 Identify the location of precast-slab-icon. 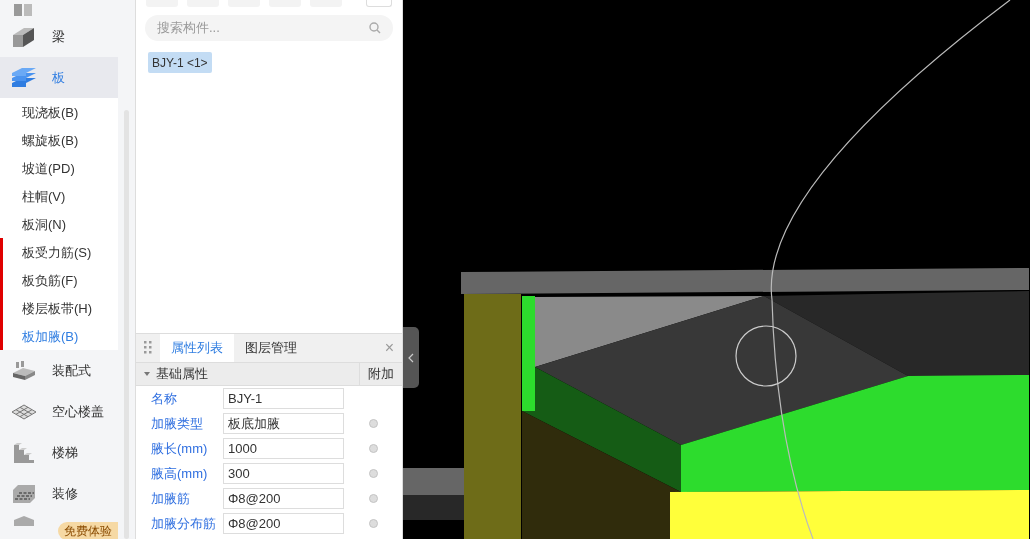
(24, 370).